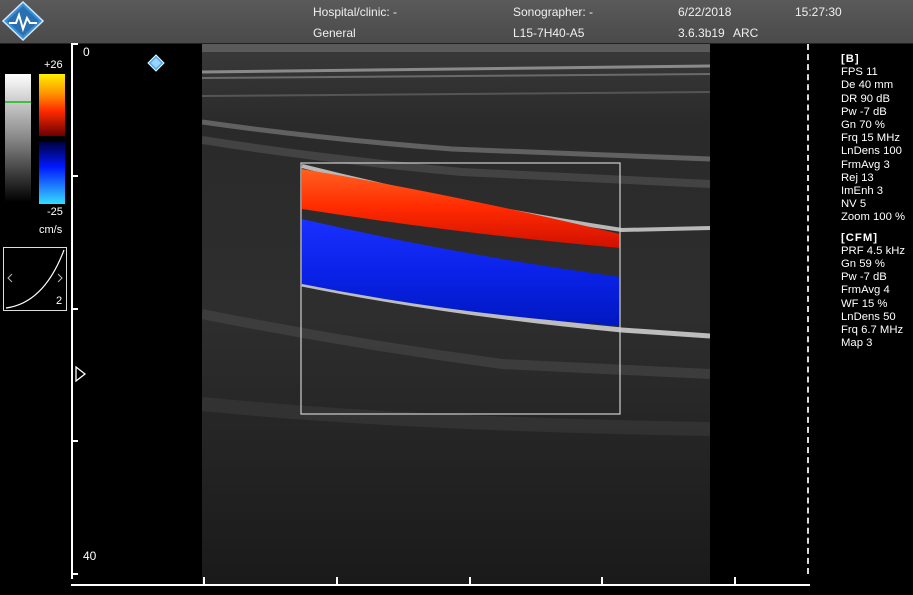 The height and width of the screenshot is (595, 913). What do you see at coordinates (865, 290) in the screenshot?
I see `cfm-param: FrmAvg 4` at bounding box center [865, 290].